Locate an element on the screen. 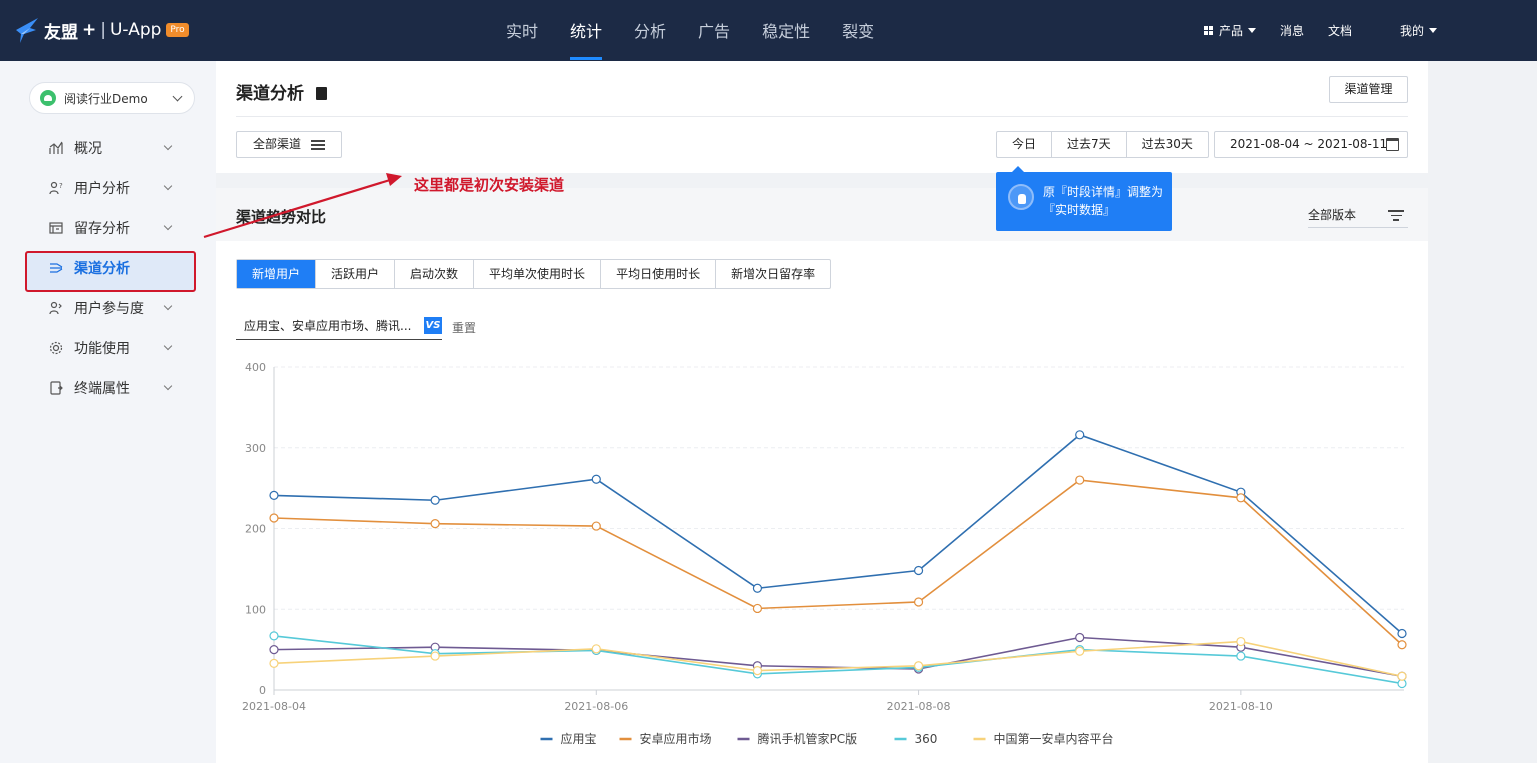 The height and width of the screenshot is (763, 1537). x-tick-label: 2021-08-08 is located at coordinates (919, 706).